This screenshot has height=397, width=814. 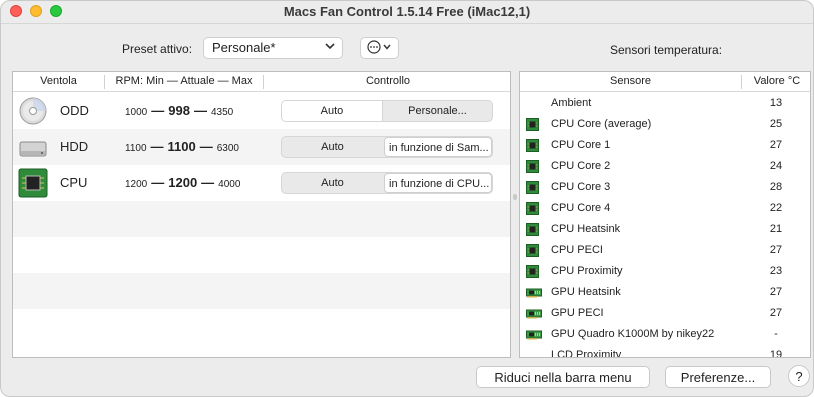 I want to click on col-value: Valore °C, so click(x=776, y=81).